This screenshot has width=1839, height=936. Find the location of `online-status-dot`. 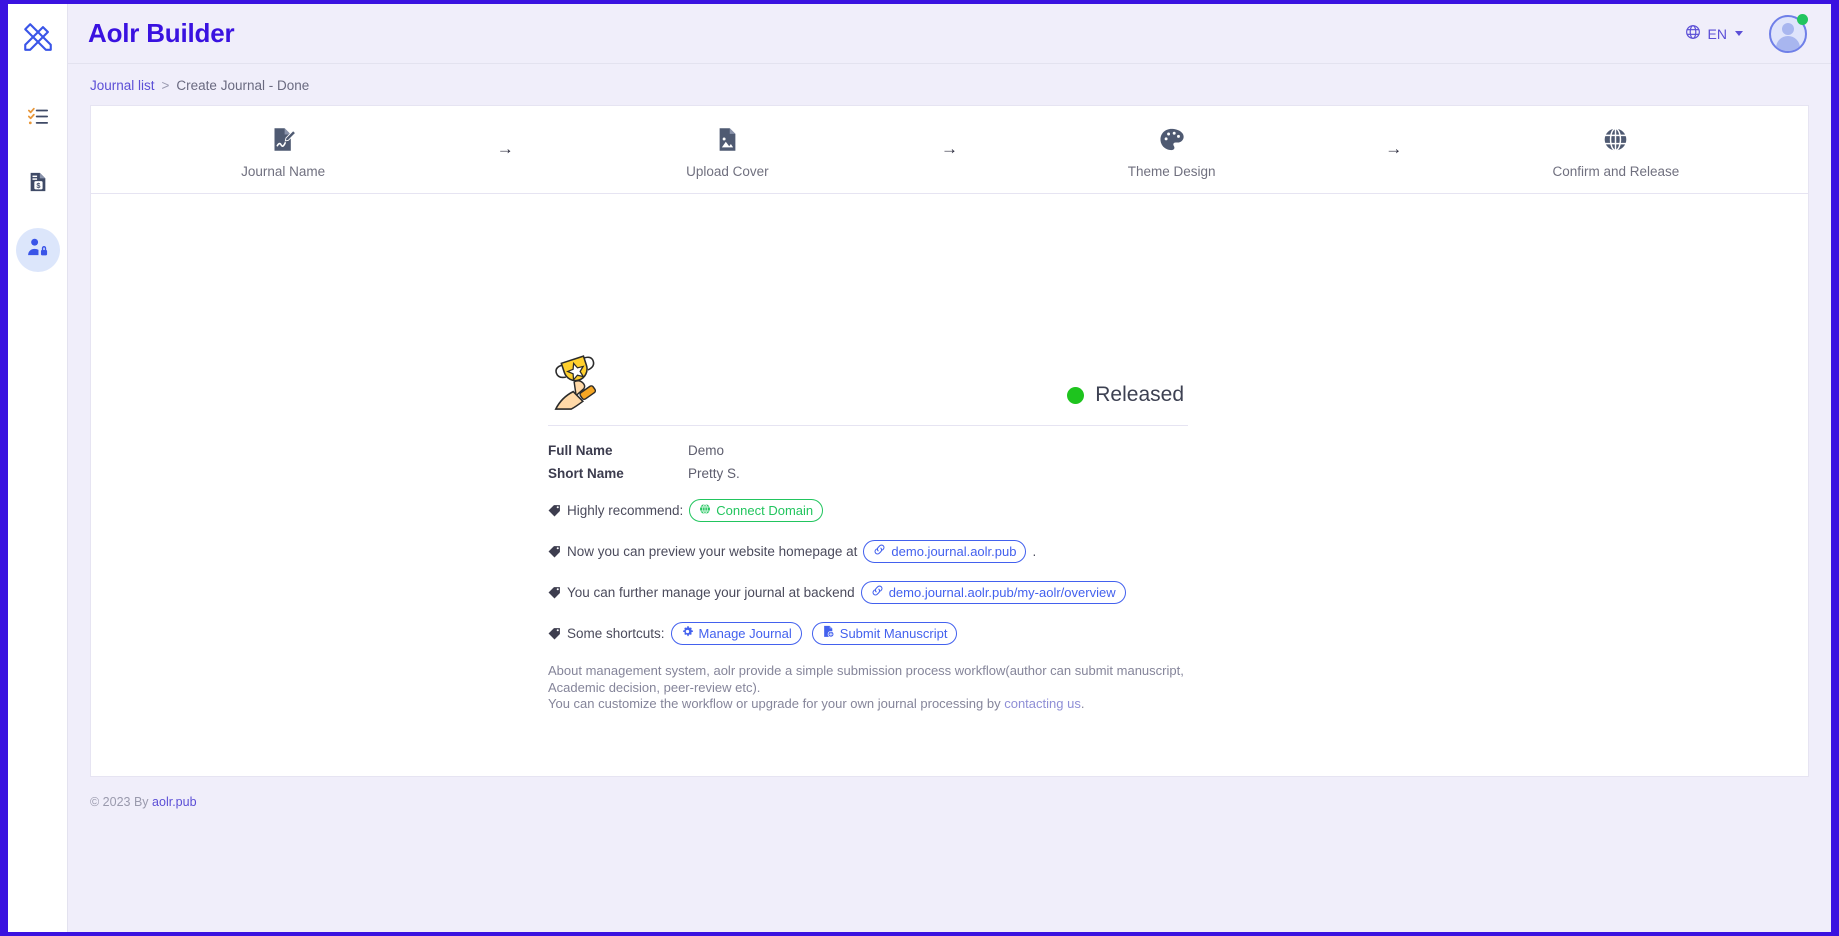

online-status-dot is located at coordinates (1802, 19).